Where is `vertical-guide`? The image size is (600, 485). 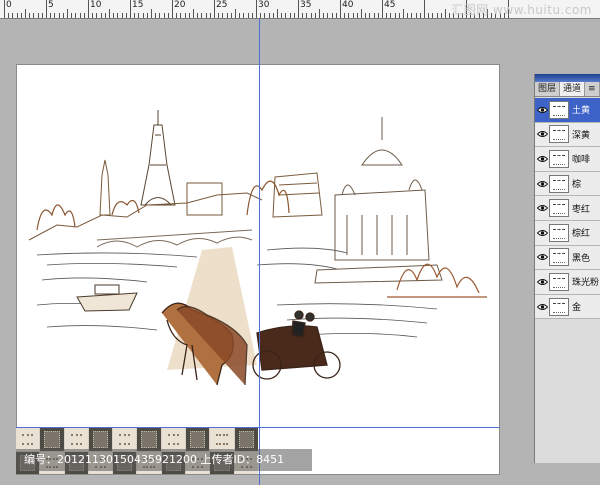 vertical-guide is located at coordinates (259, 251).